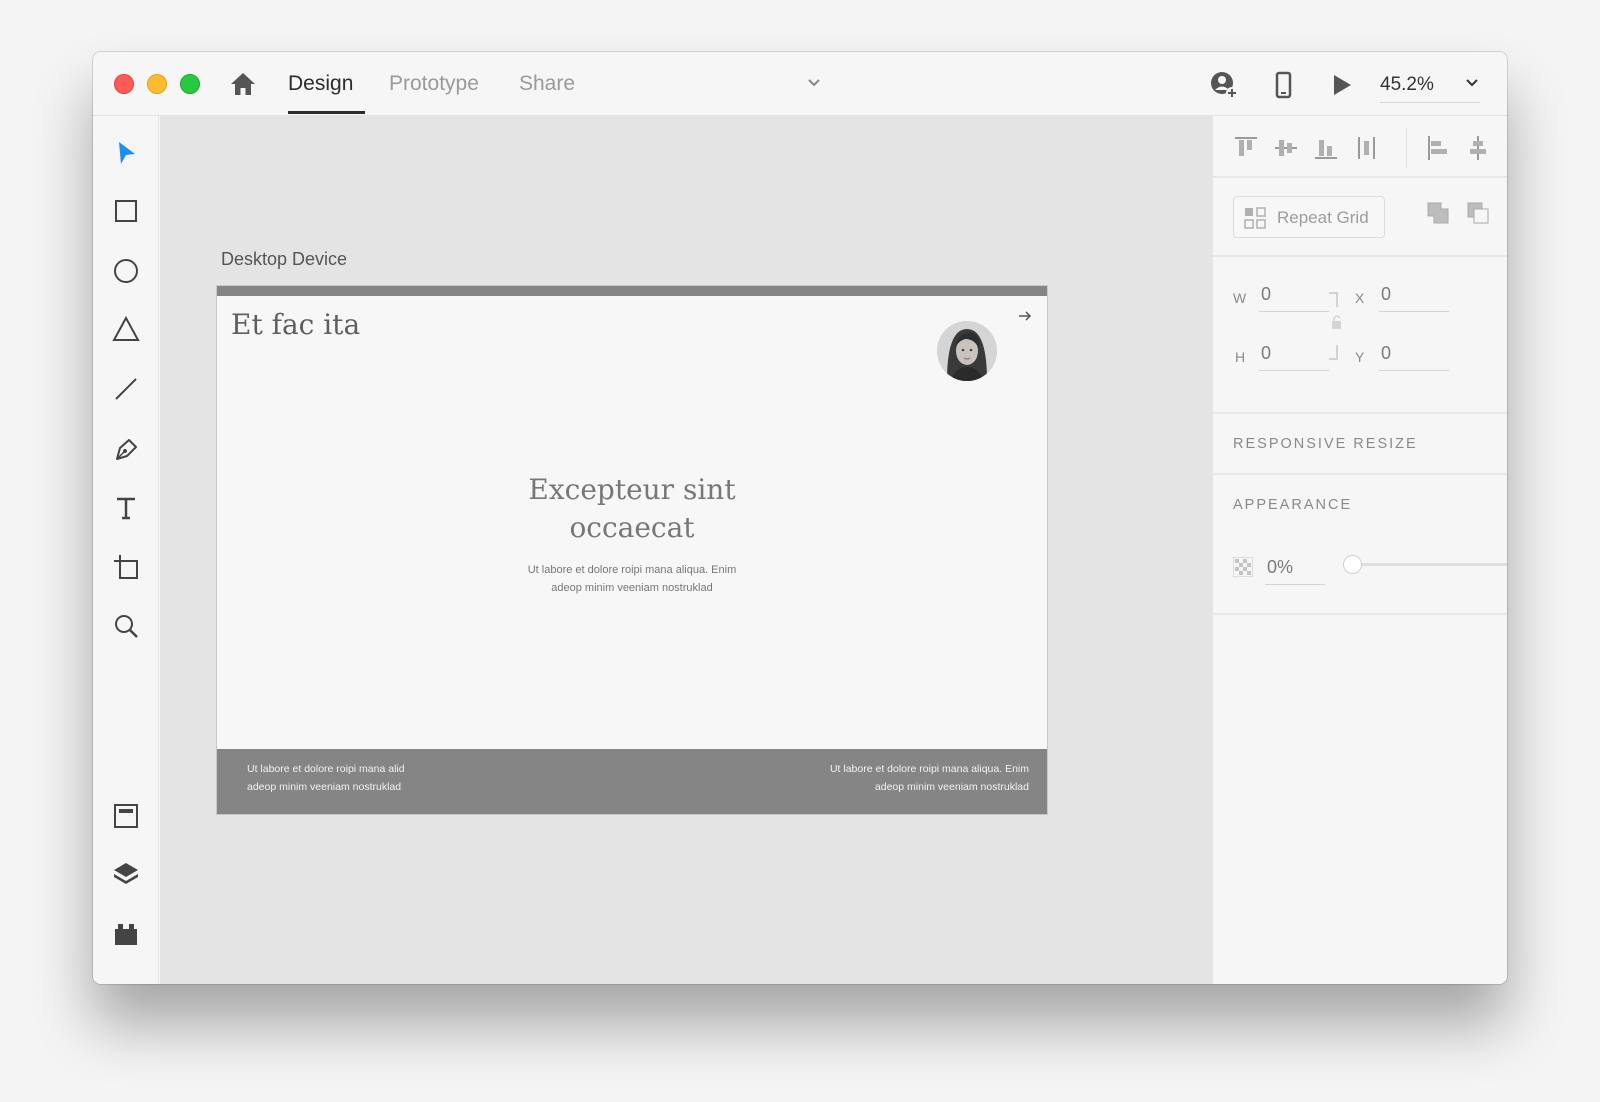  Describe the element at coordinates (1323, 217) in the screenshot. I see `repeat-grid-label: Repeat Grid` at that location.